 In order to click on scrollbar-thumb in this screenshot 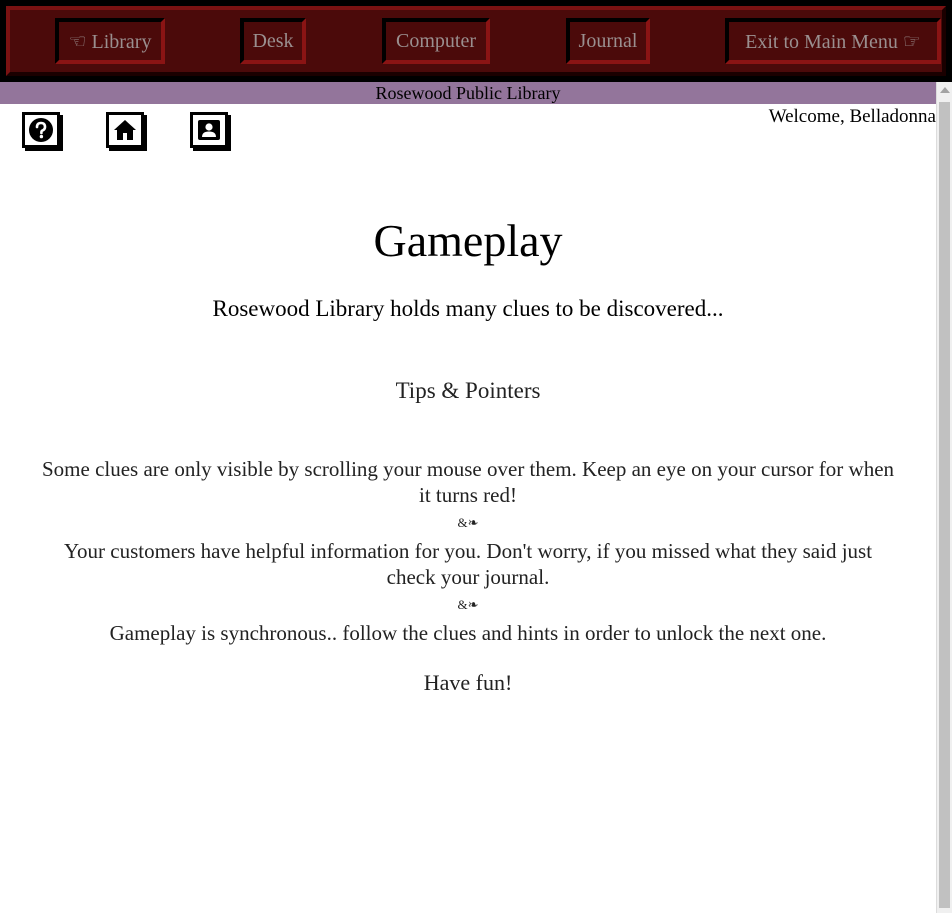, I will do `click(944, 505)`.